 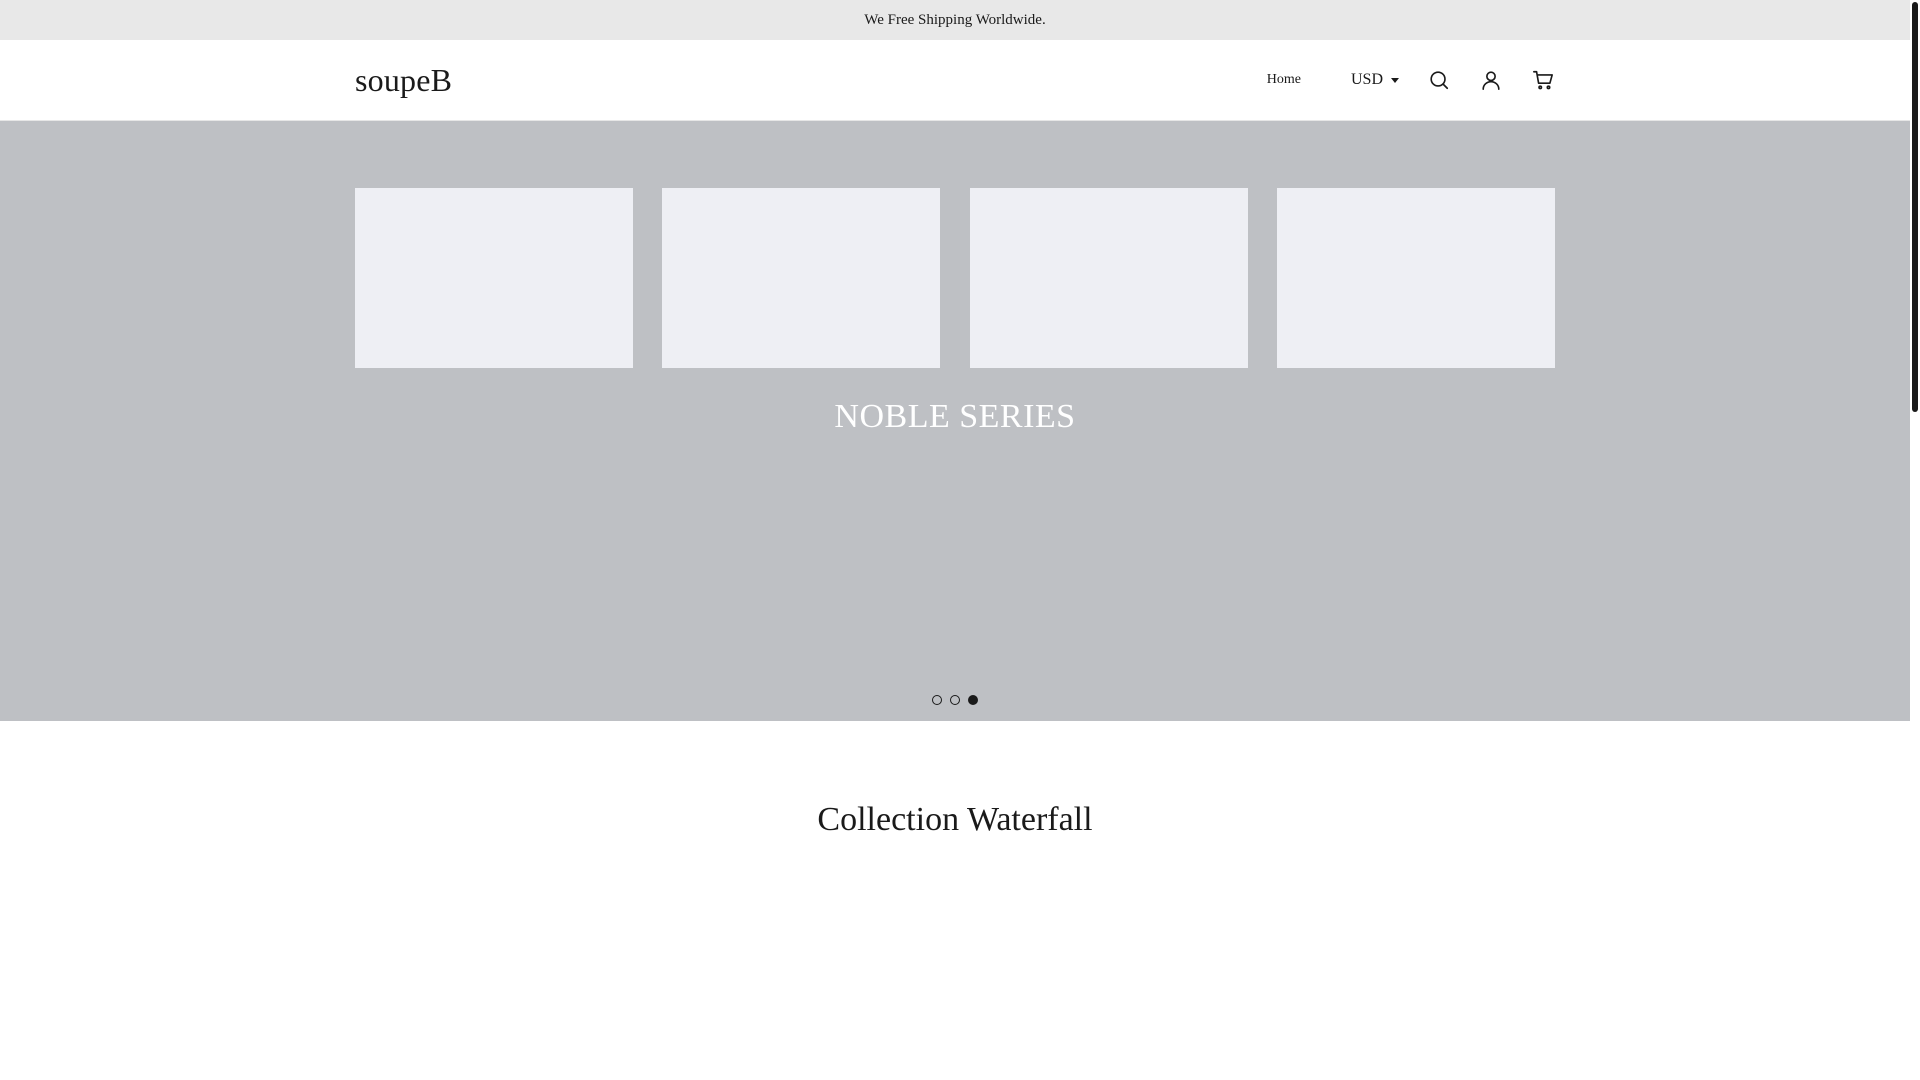 I want to click on search-button, so click(x=1439, y=80).